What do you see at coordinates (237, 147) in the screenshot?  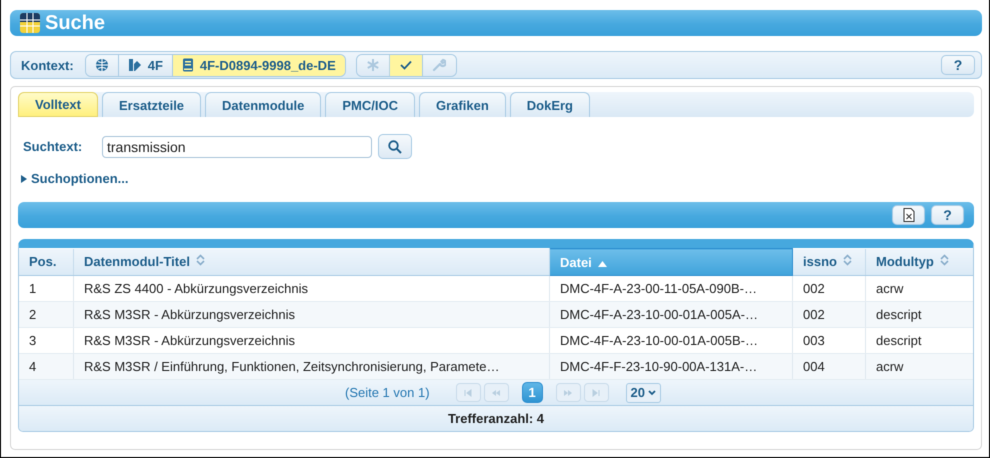 I see `search-field: transmission` at bounding box center [237, 147].